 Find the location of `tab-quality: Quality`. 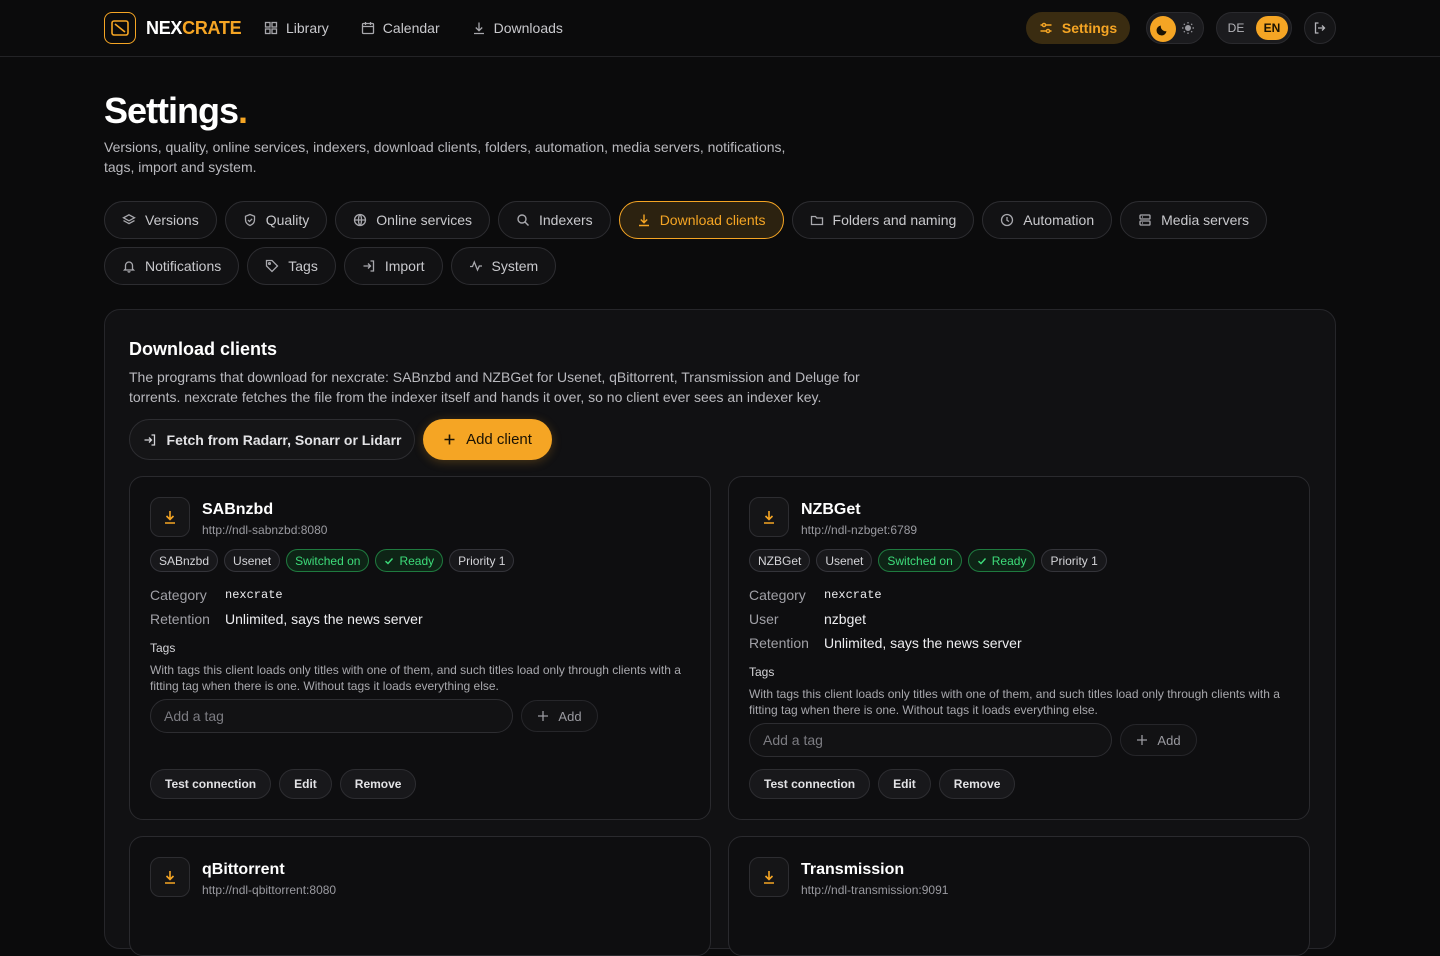

tab-quality: Quality is located at coordinates (276, 220).